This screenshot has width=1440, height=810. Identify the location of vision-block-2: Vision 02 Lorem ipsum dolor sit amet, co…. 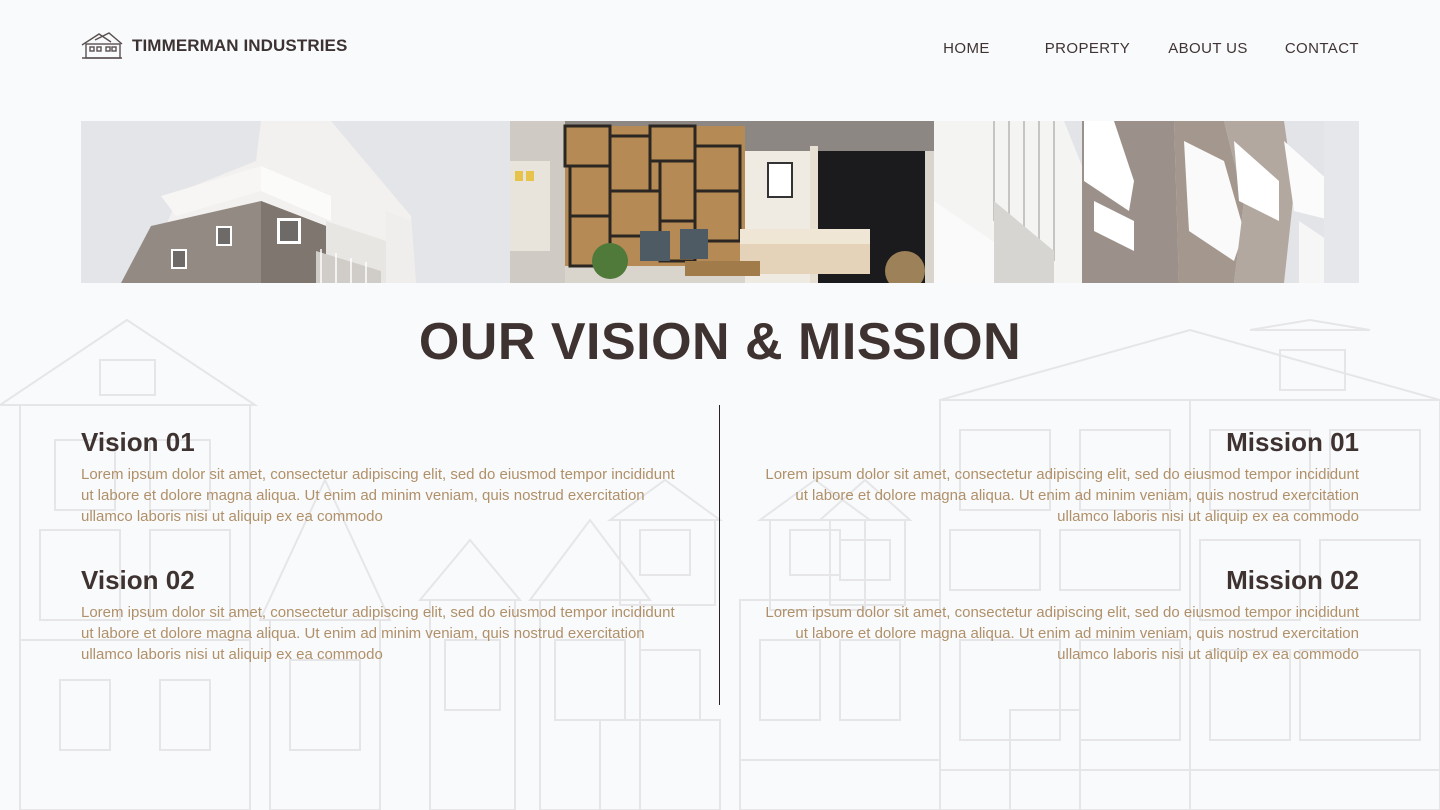
(381, 614).